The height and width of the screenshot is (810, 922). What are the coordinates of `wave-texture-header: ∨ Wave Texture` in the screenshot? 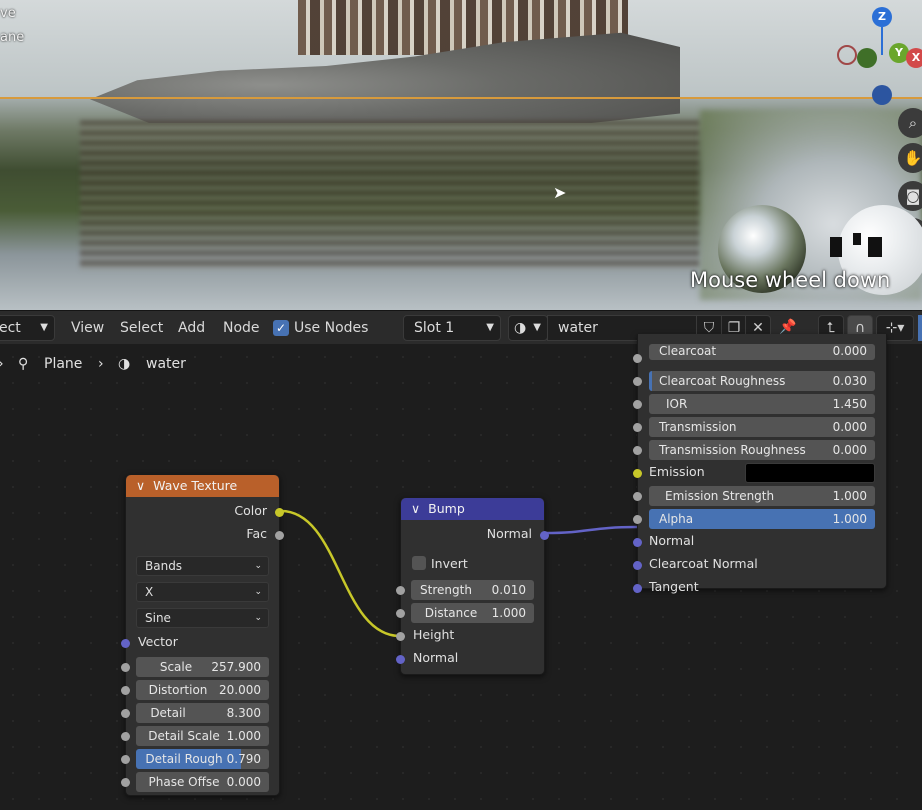 It's located at (202, 486).